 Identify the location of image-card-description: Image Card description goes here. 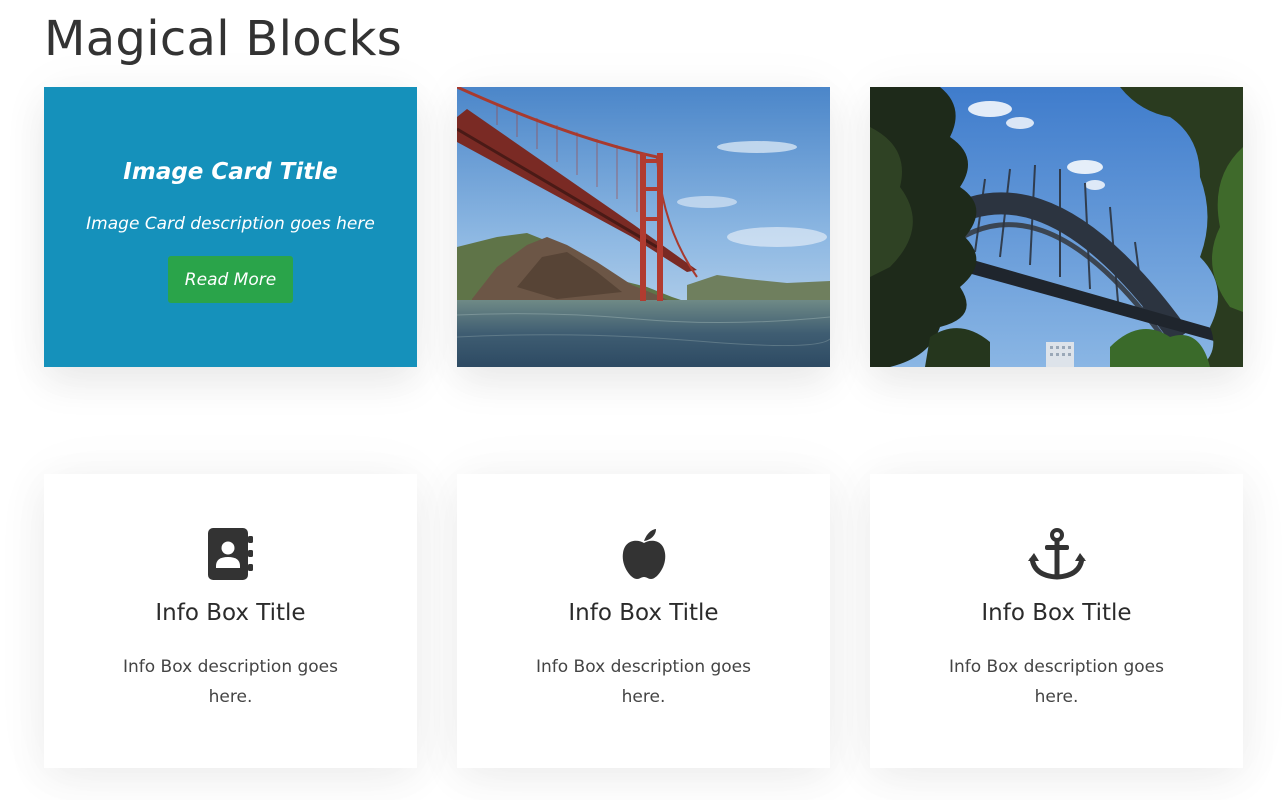
(230, 224).